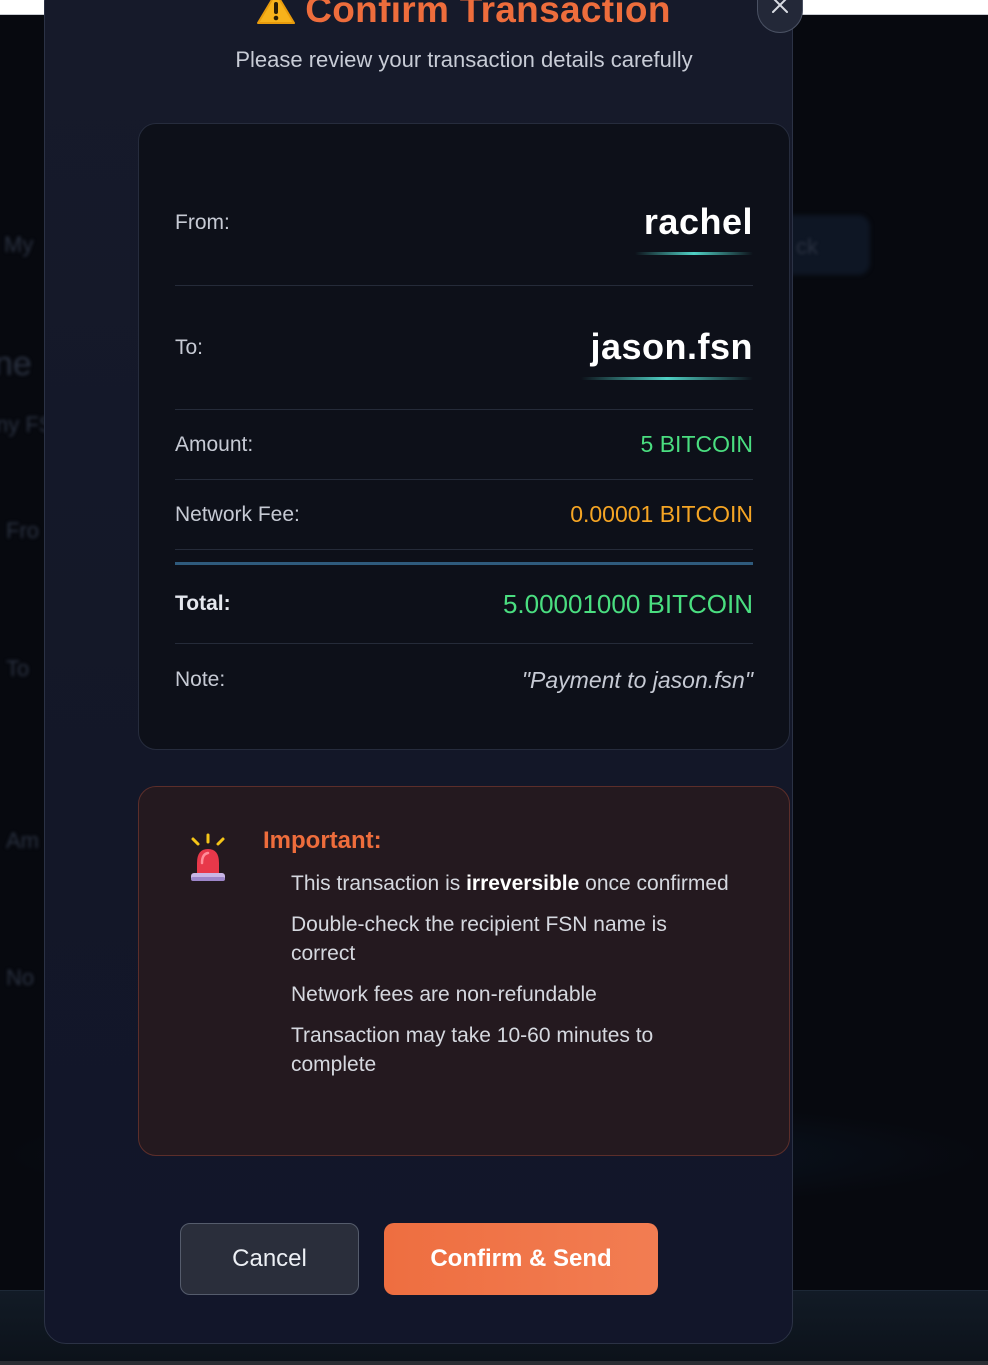 Image resolution: width=988 pixels, height=1365 pixels. I want to click on to-underline, so click(667, 378).